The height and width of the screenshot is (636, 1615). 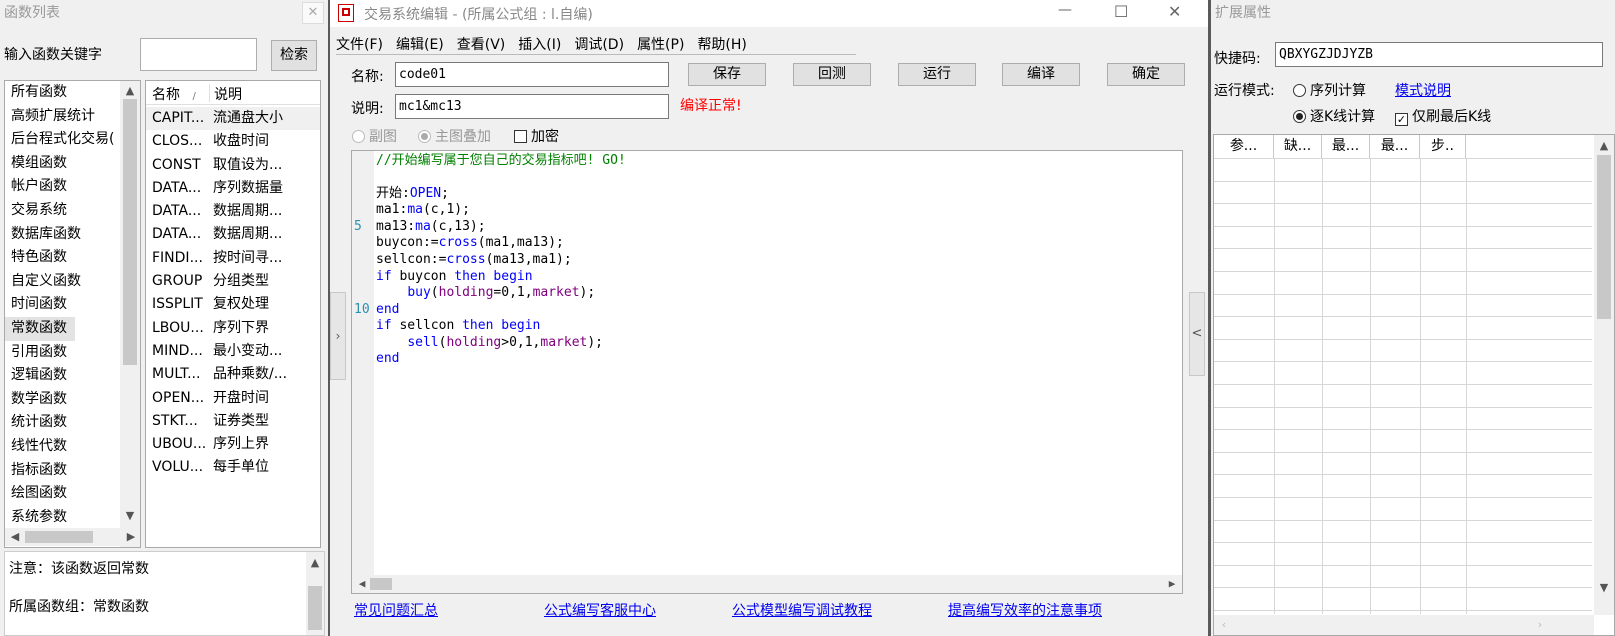 I want to click on scroll-right-icon: ›, so click(x=1540, y=625).